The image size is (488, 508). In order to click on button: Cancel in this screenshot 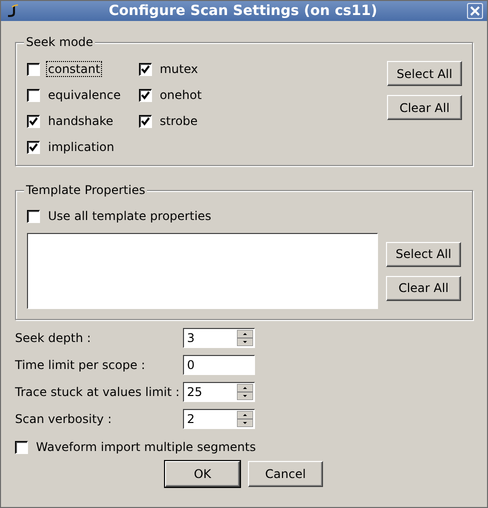, I will do `click(285, 474)`.